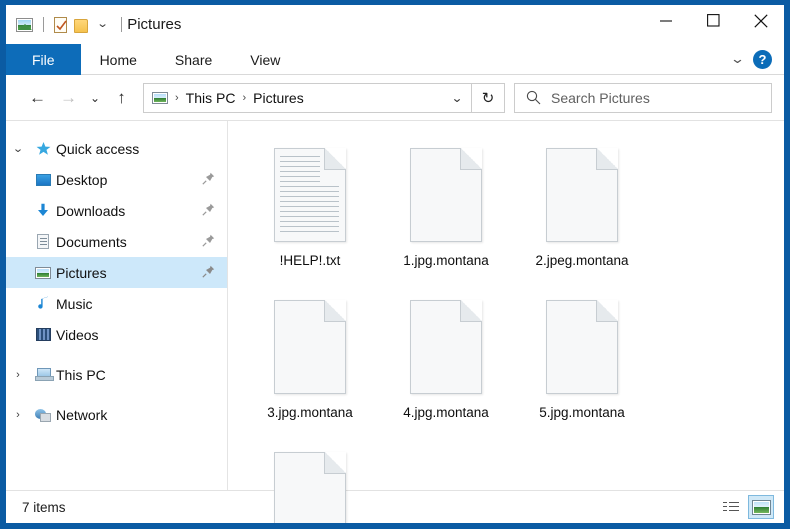 The width and height of the screenshot is (790, 529). I want to click on music-note-glyph, so click(42, 302).